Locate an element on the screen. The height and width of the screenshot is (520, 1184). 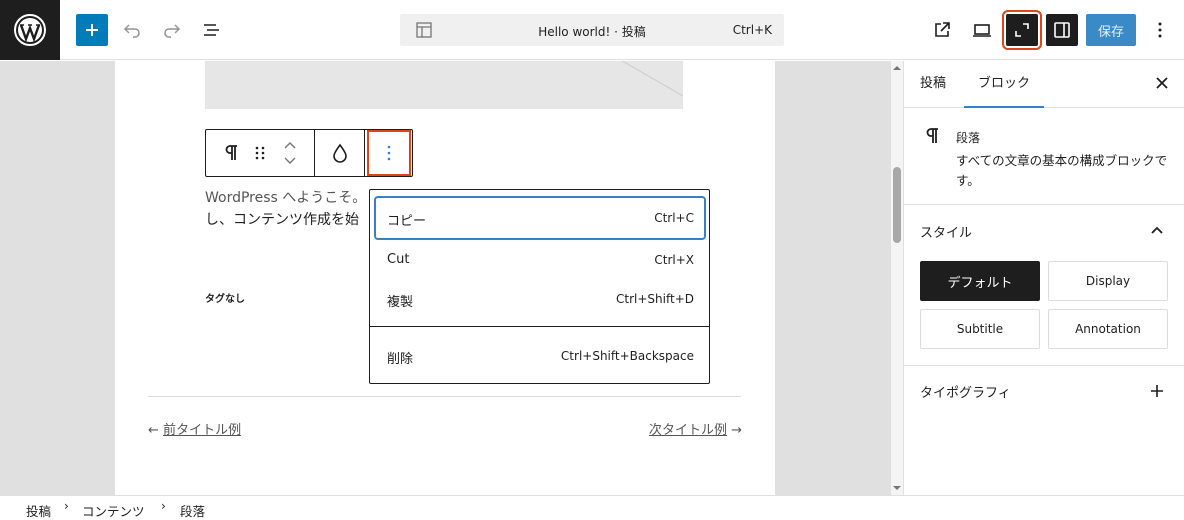
next-title: タイトル例 is located at coordinates (694, 430).